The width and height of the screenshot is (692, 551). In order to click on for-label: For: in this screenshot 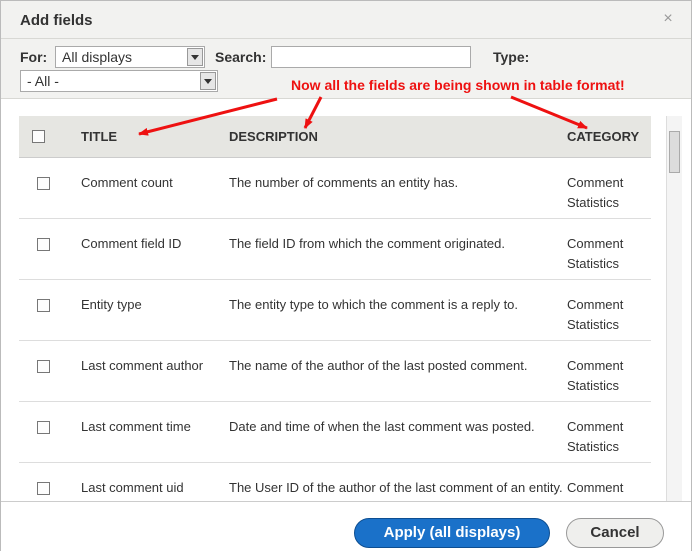, I will do `click(34, 57)`.